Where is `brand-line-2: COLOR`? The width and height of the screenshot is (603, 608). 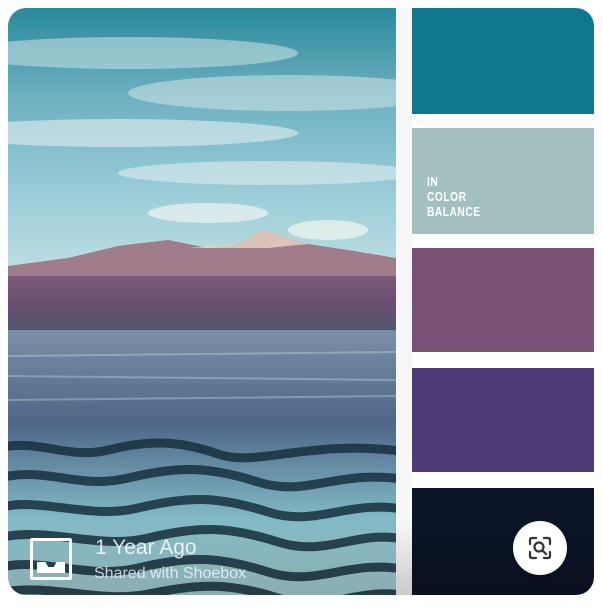 brand-line-2: COLOR is located at coordinates (447, 197).